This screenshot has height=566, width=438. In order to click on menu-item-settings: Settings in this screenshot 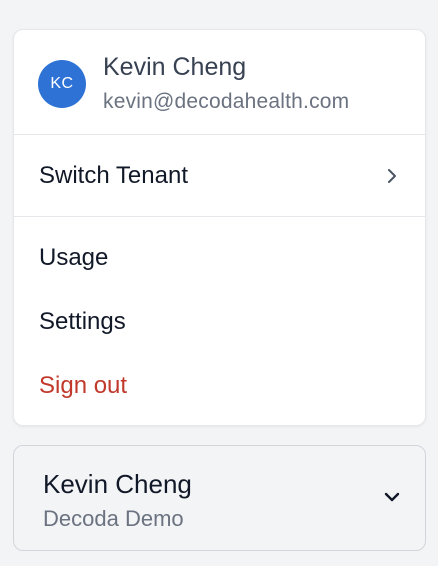, I will do `click(219, 323)`.